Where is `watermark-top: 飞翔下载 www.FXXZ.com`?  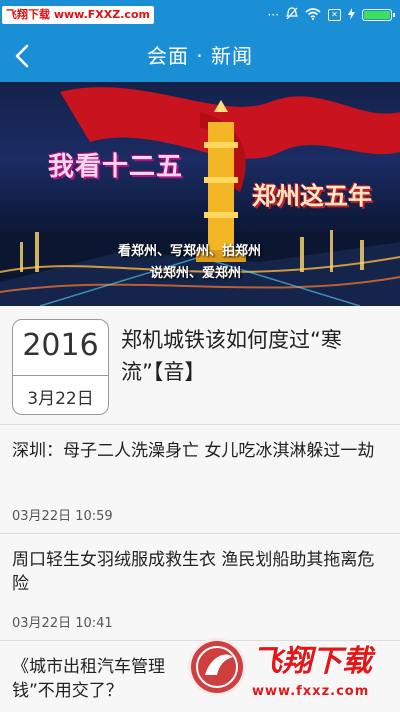
watermark-top: 飞翔下载 www.FXXZ.com is located at coordinates (78, 15).